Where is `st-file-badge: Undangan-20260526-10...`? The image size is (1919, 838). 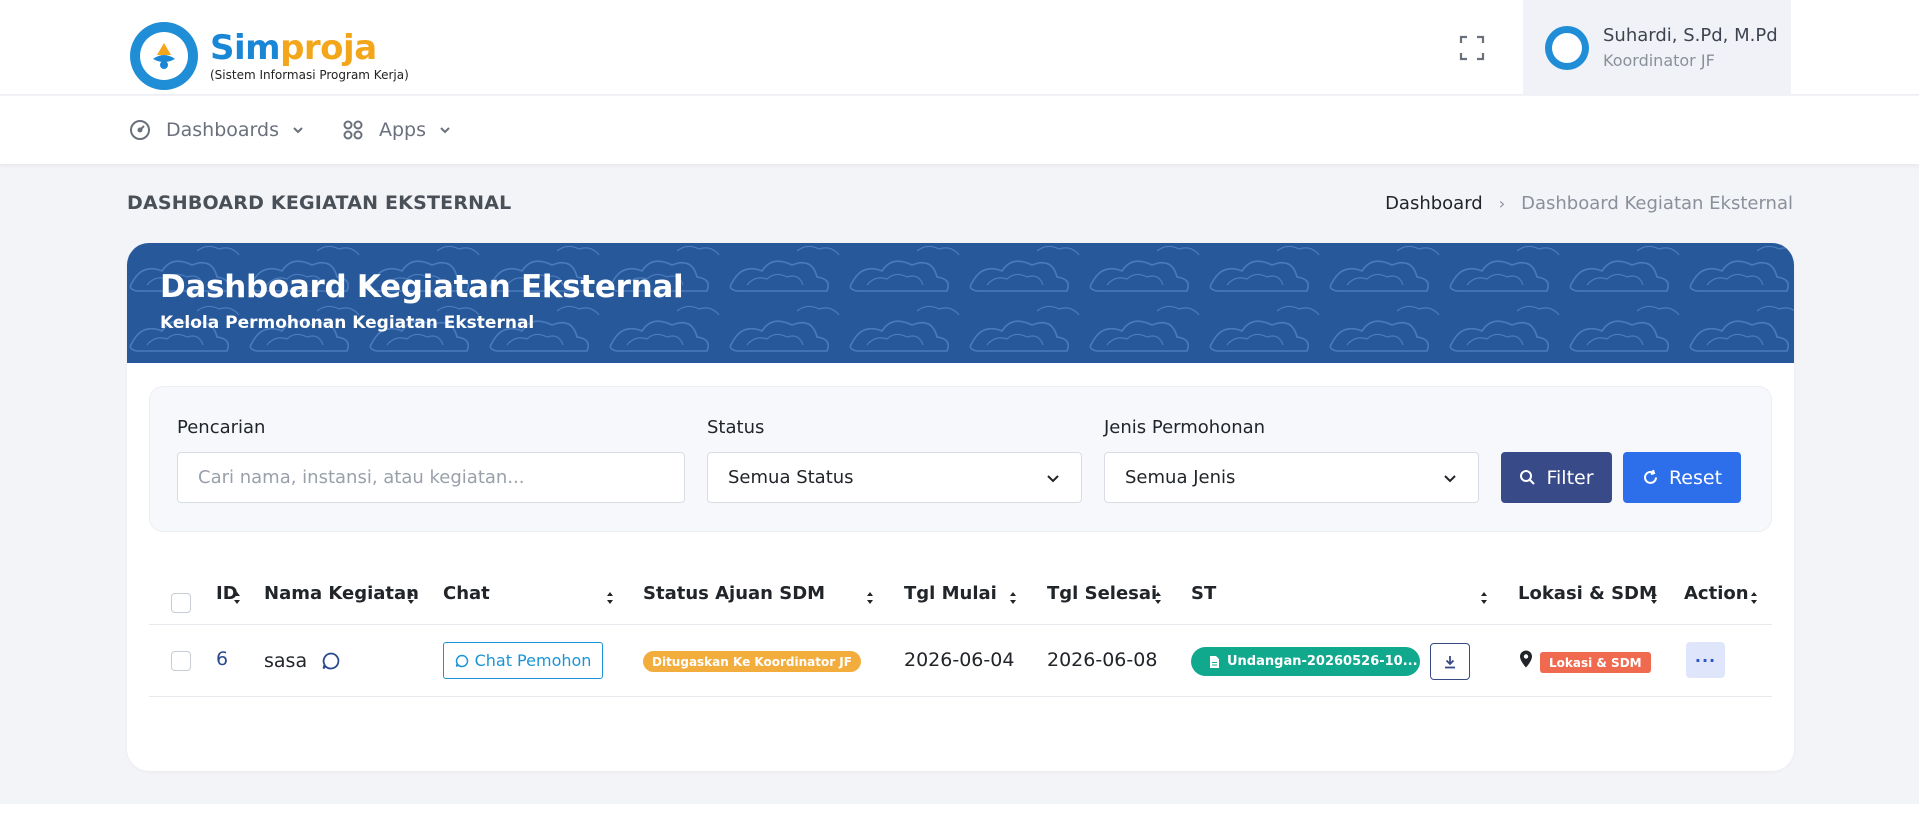 st-file-badge: Undangan-20260526-10... is located at coordinates (1305, 661).